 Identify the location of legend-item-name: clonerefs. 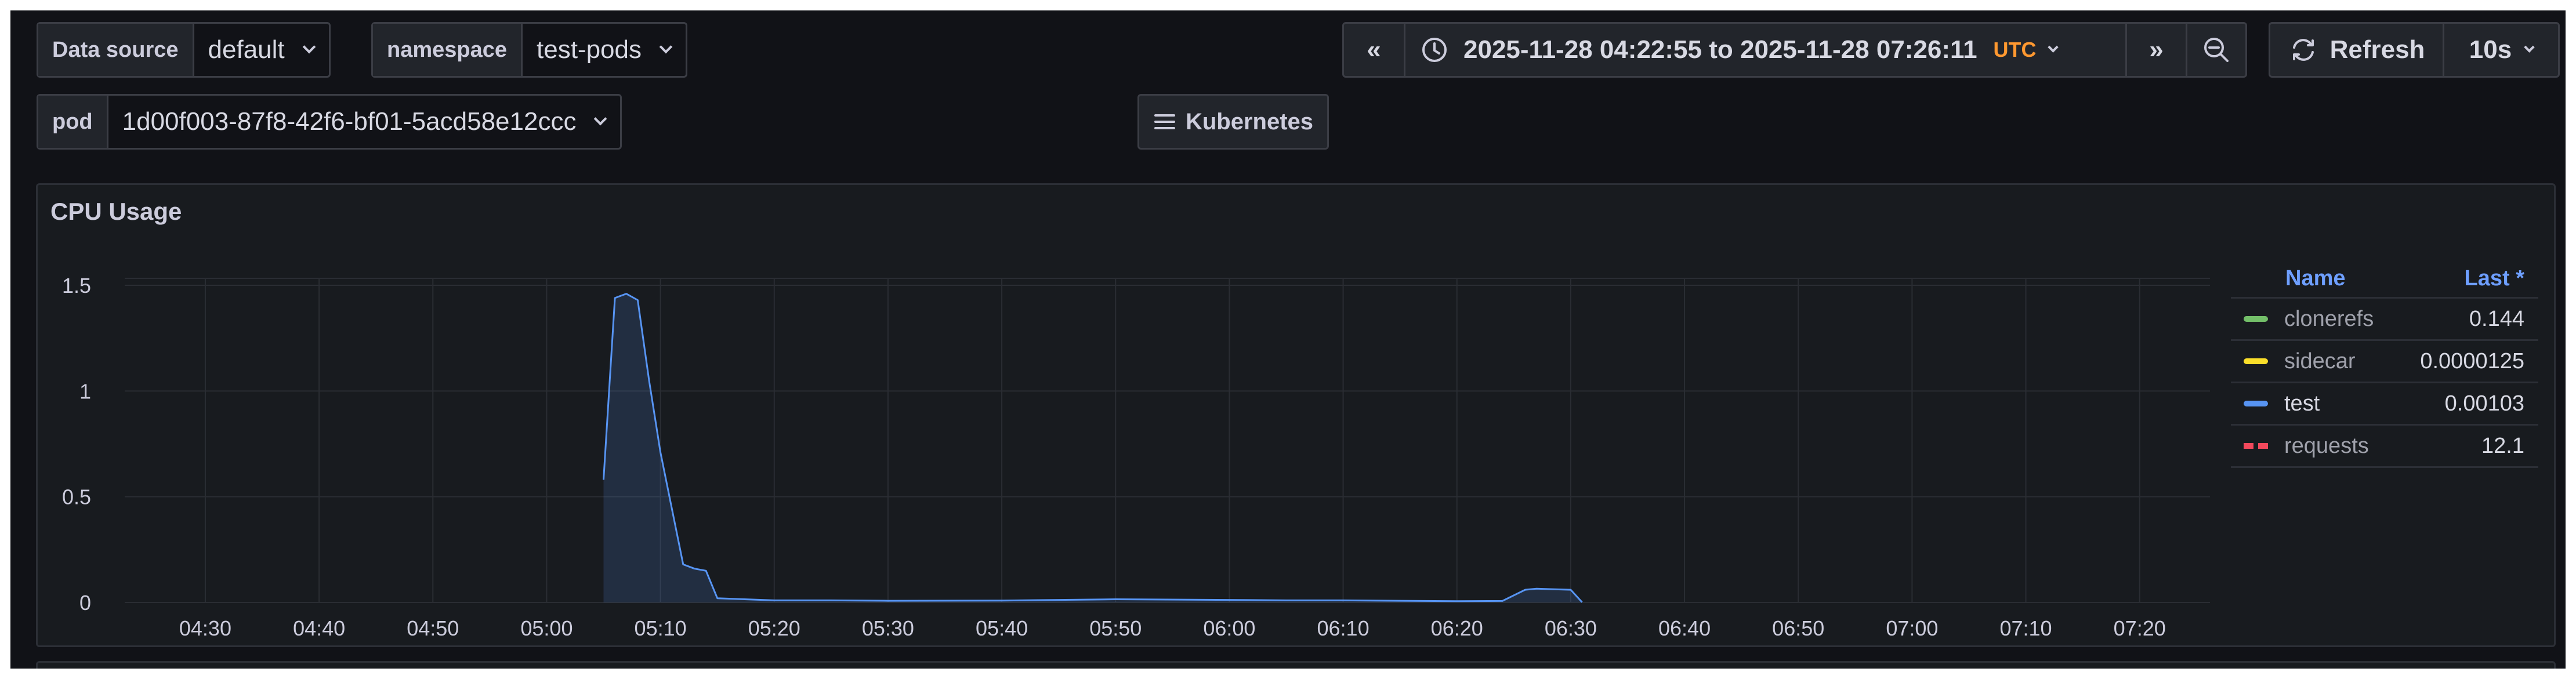
(2329, 319).